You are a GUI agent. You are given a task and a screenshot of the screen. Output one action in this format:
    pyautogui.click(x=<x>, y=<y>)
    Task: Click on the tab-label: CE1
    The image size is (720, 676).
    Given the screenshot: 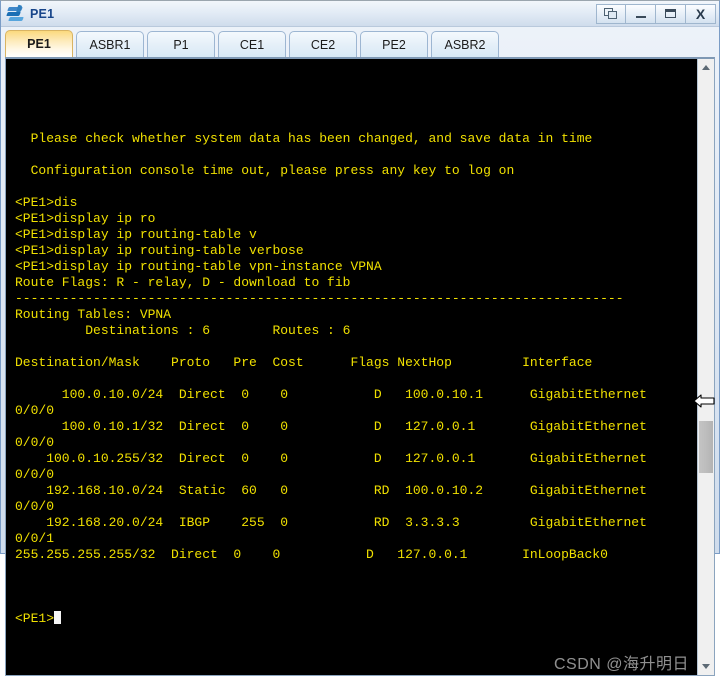 What is the action you would take?
    pyautogui.click(x=252, y=44)
    